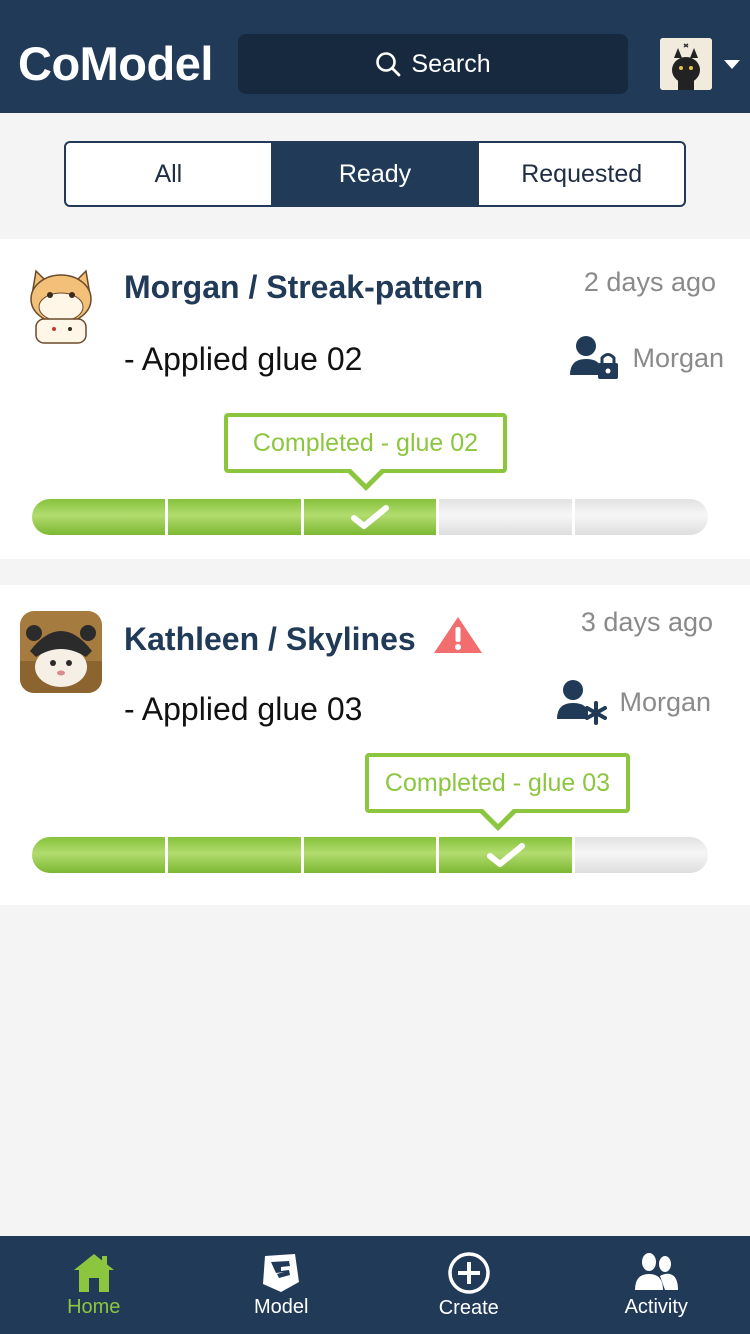 This screenshot has width=750, height=1334. I want to click on nav-activity-label: Activity, so click(656, 1306).